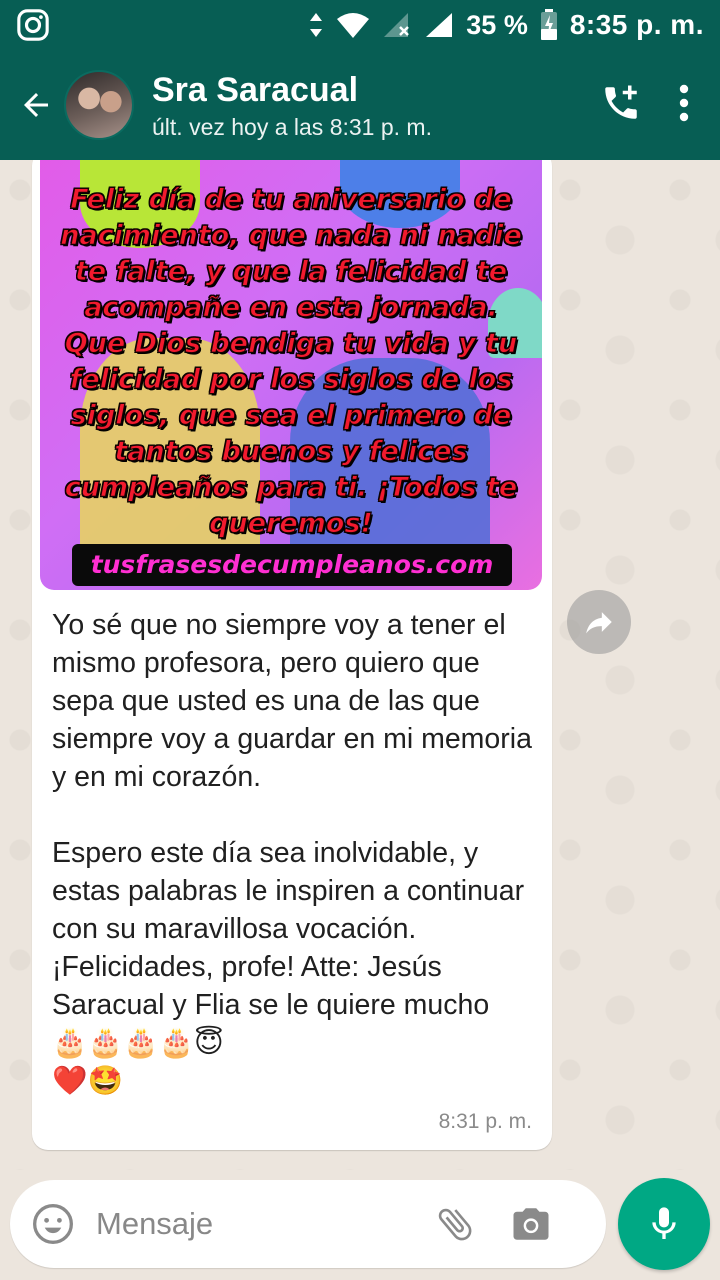 The width and height of the screenshot is (720, 1280). I want to click on microphone-icon, so click(664, 1223).